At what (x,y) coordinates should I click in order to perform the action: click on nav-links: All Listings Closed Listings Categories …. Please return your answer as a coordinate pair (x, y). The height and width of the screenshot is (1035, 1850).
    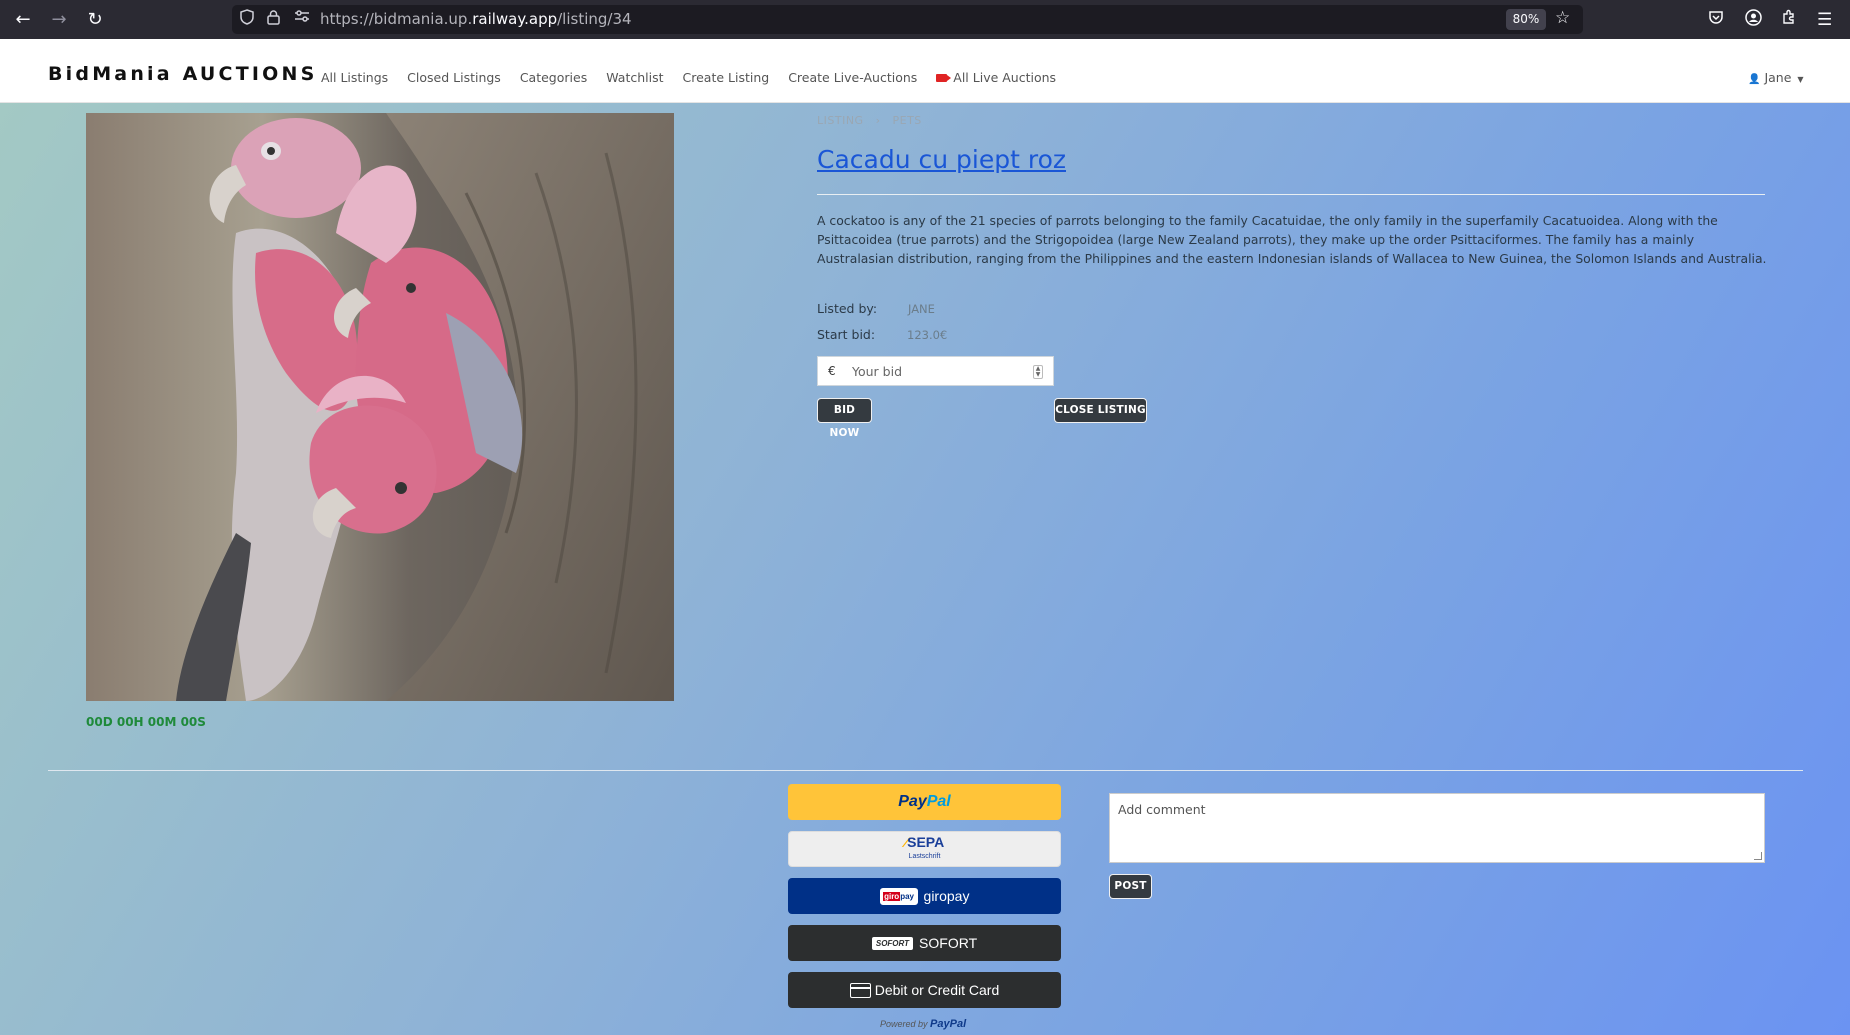
    Looking at the image, I should click on (698, 77).